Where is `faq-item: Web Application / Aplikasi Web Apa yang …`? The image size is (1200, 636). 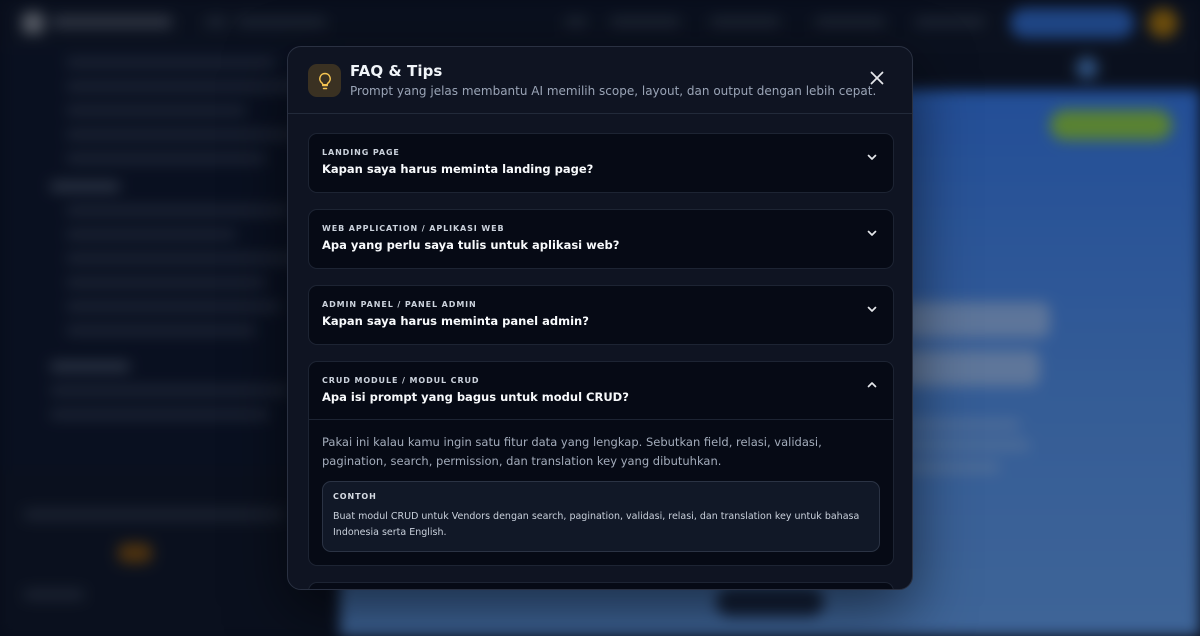
faq-item: Web Application / Aplikasi Web Apa yang … is located at coordinates (601, 239).